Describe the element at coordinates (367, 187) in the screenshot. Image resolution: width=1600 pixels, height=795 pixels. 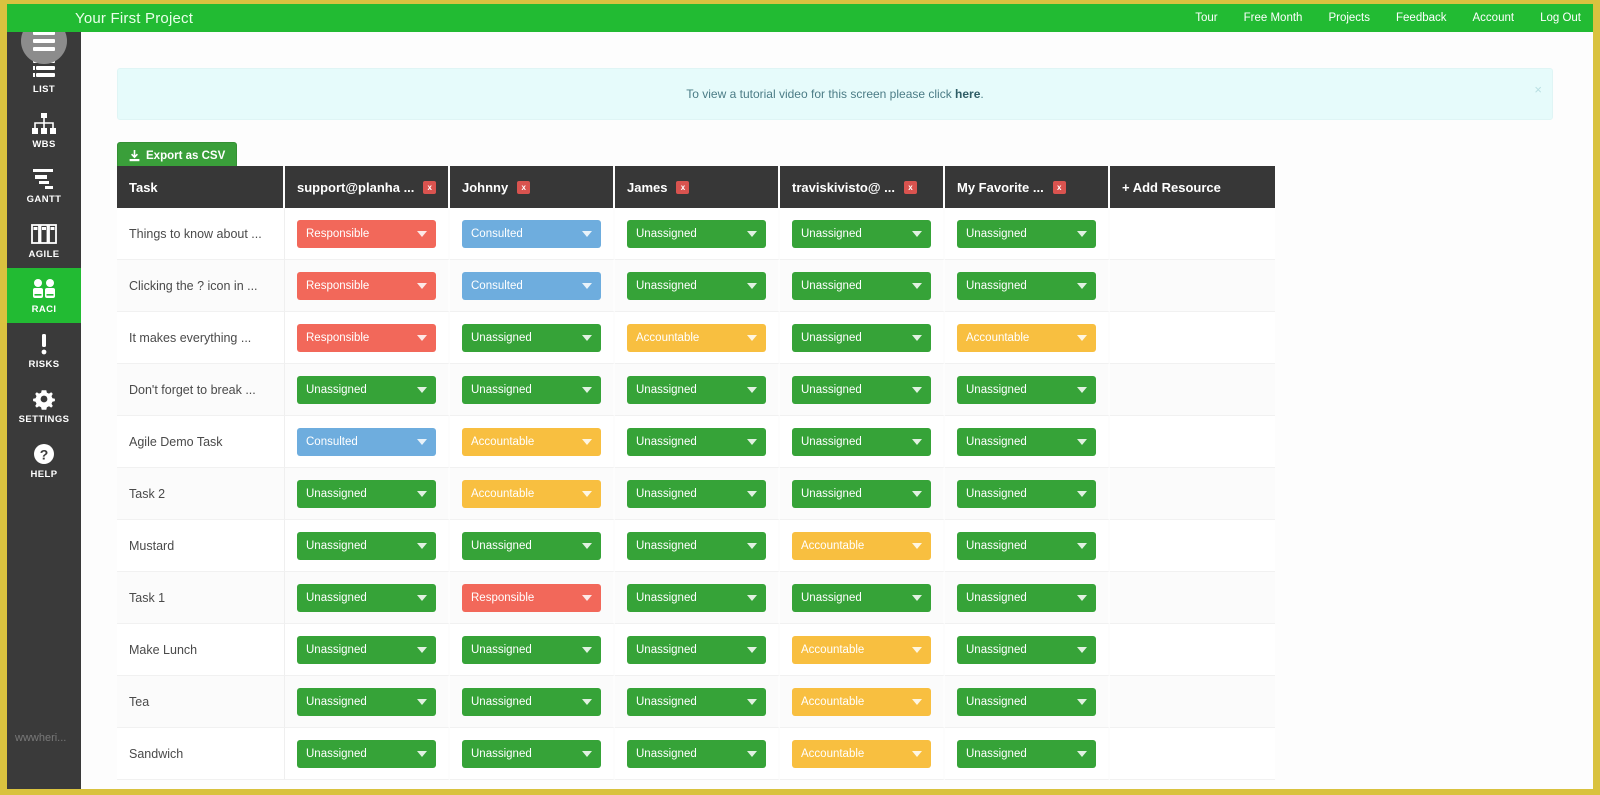
I see `column-header-resource: support@planha ... x` at that location.